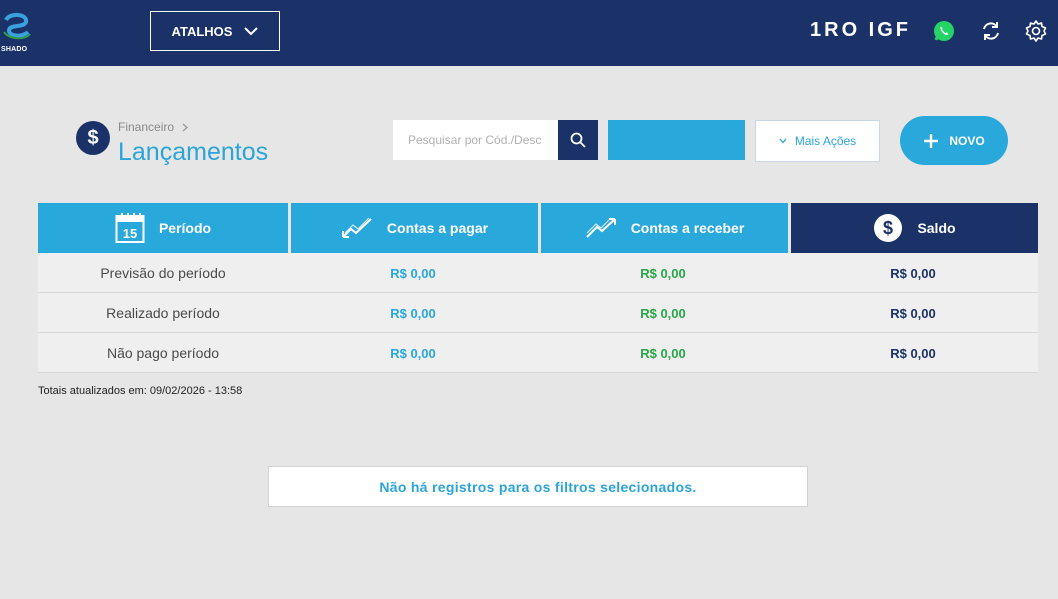 The height and width of the screenshot is (599, 1058). Describe the element at coordinates (529, 33) in the screenshot. I see `top-bar: SHADO ATALHOS 1RO IGF` at that location.